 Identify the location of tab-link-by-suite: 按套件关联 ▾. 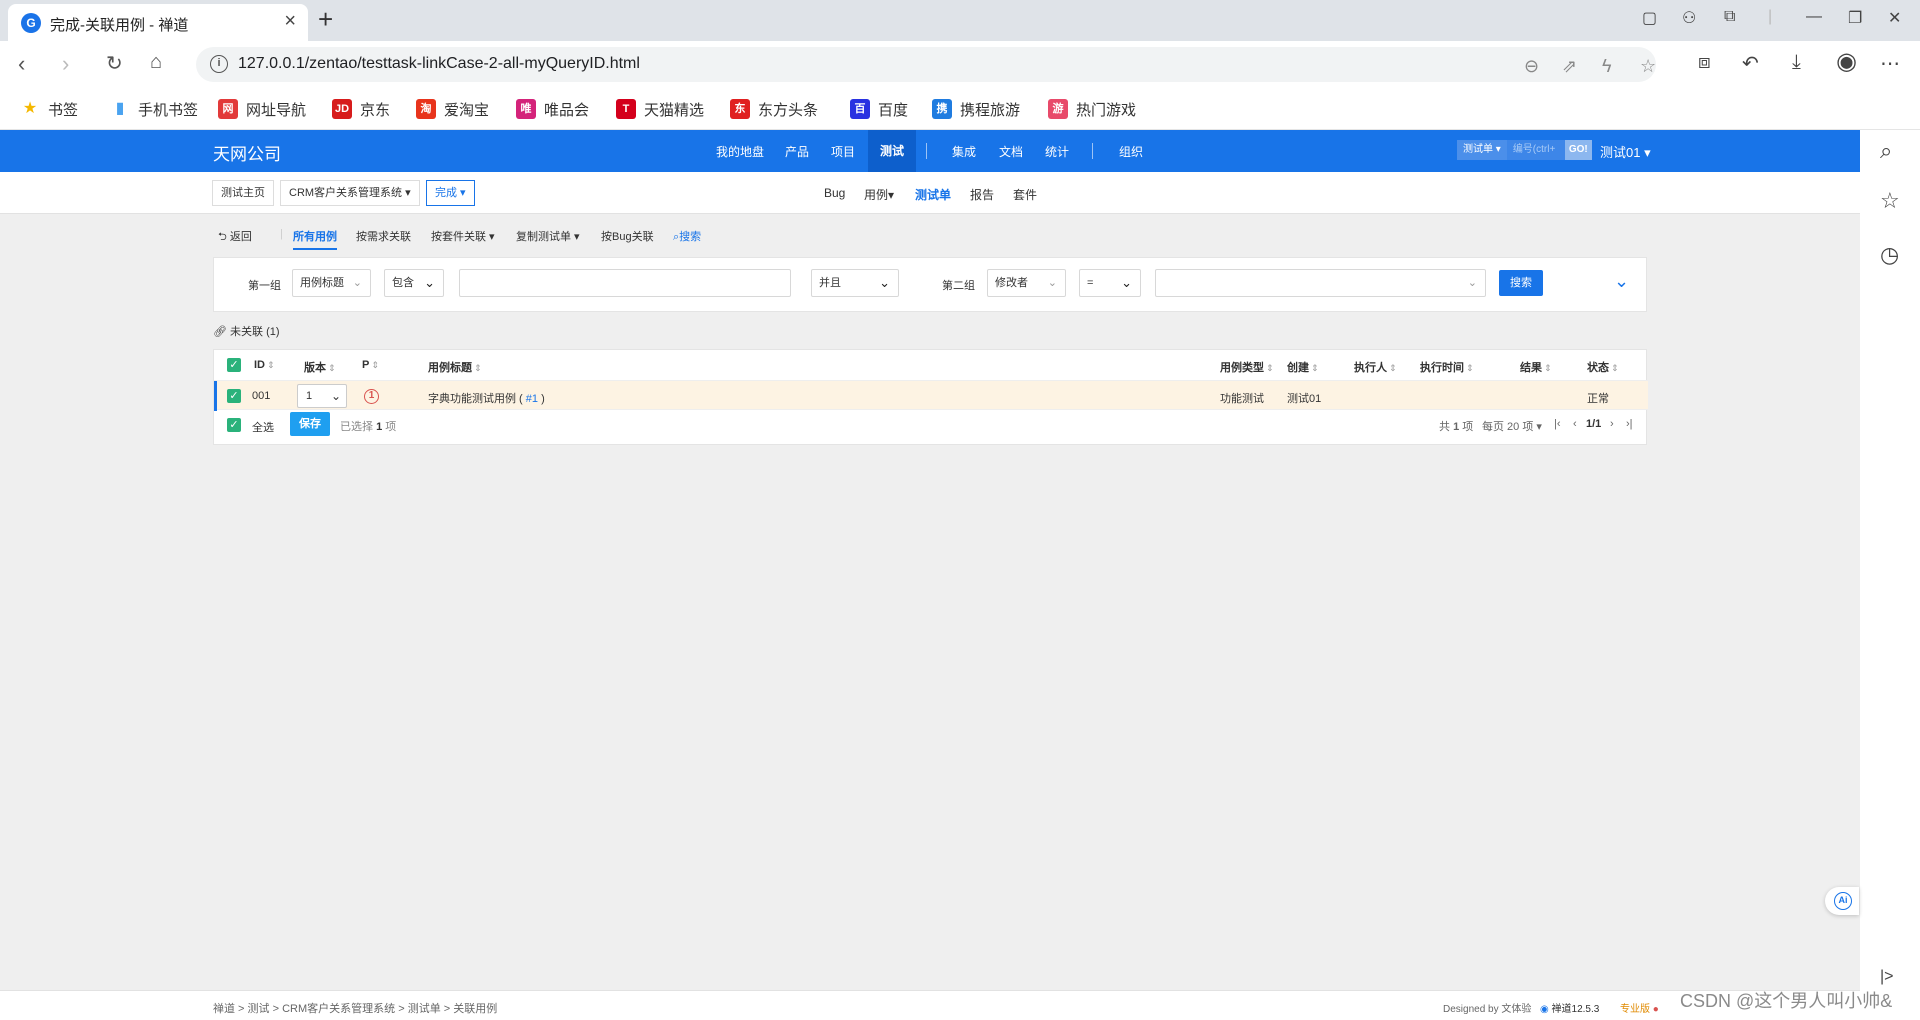
(463, 236).